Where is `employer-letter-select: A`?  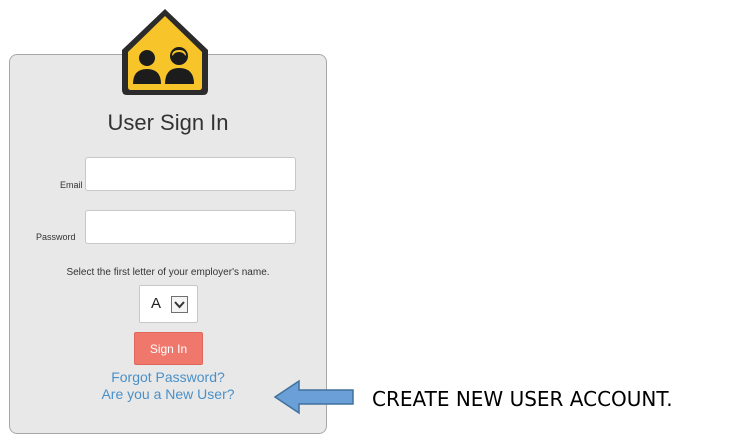 employer-letter-select: A is located at coordinates (168, 304).